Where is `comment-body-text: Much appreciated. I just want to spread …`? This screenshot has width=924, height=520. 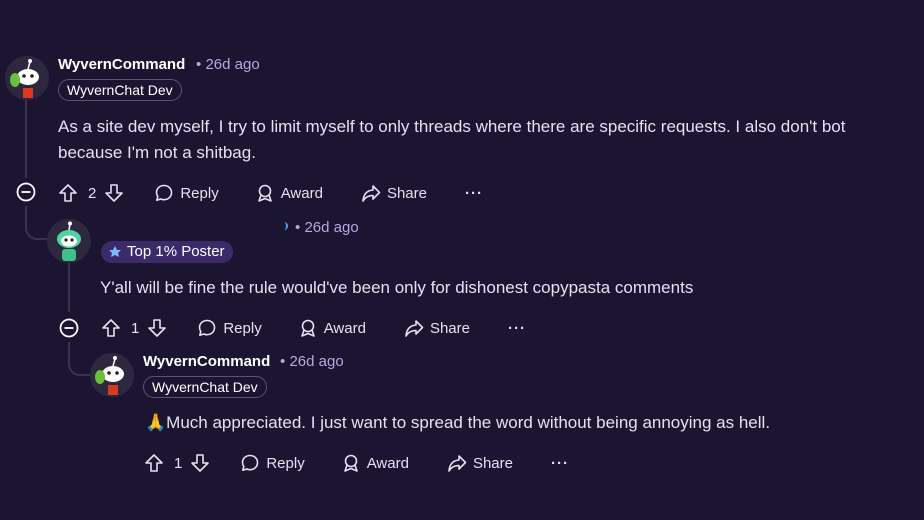 comment-body-text: Much appreciated. I just want to spread … is located at coordinates (468, 422).